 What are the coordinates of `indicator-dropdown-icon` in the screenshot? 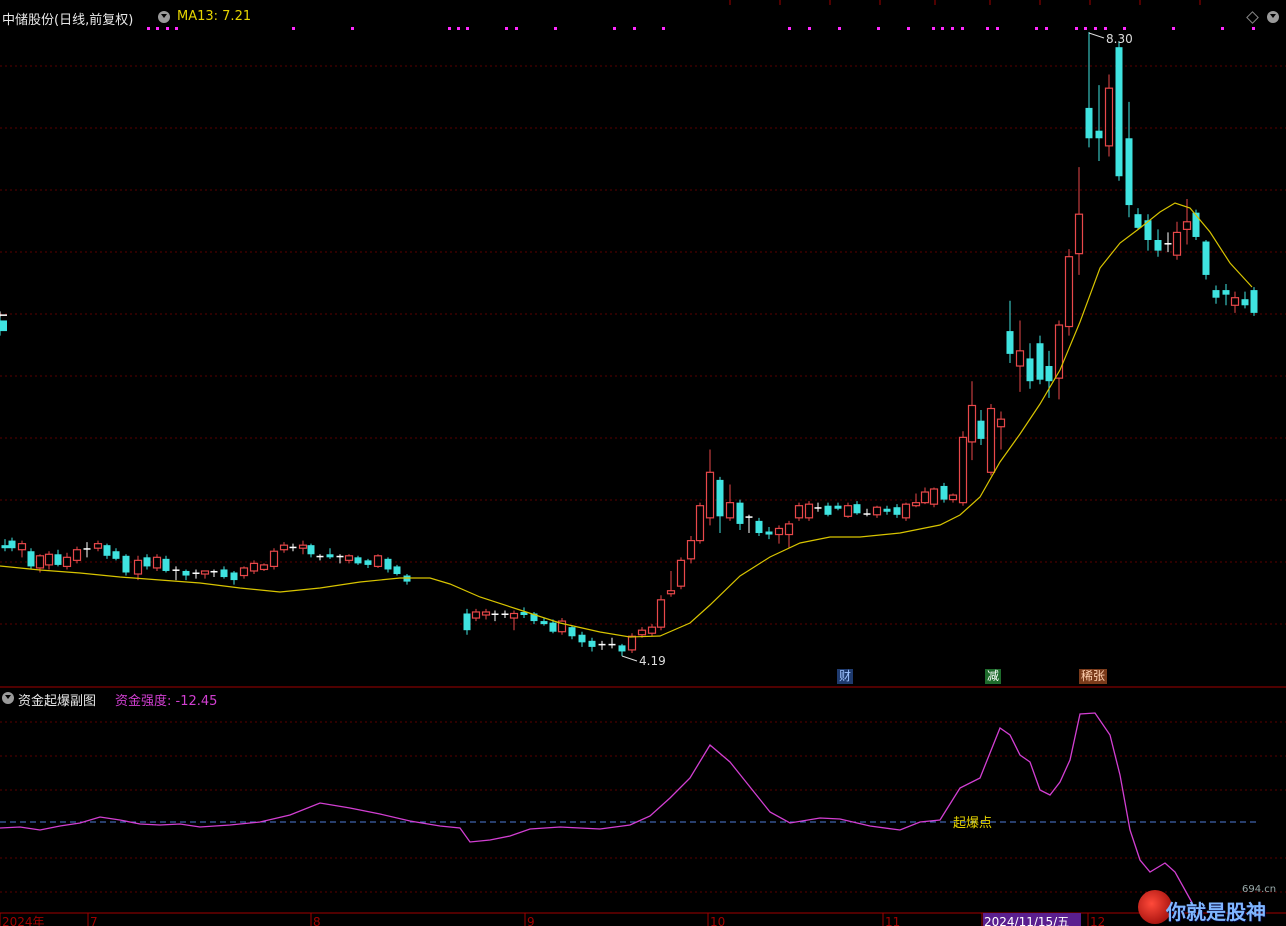 It's located at (8, 698).